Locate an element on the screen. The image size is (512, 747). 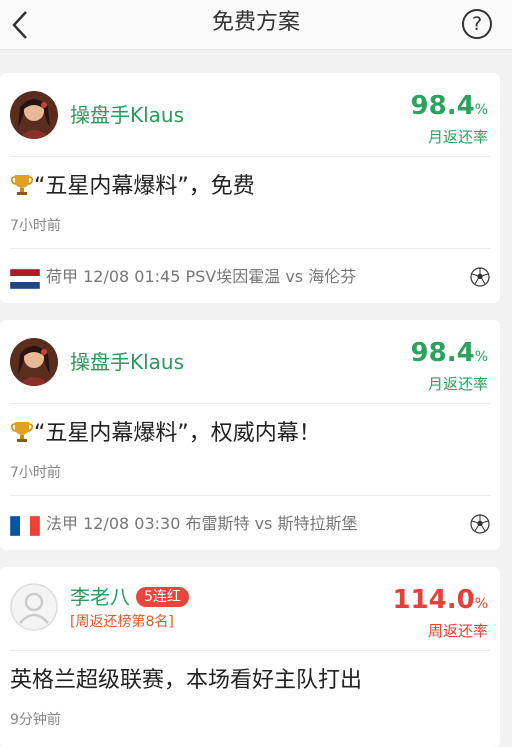
streak-badge: 5连红 is located at coordinates (162, 597).